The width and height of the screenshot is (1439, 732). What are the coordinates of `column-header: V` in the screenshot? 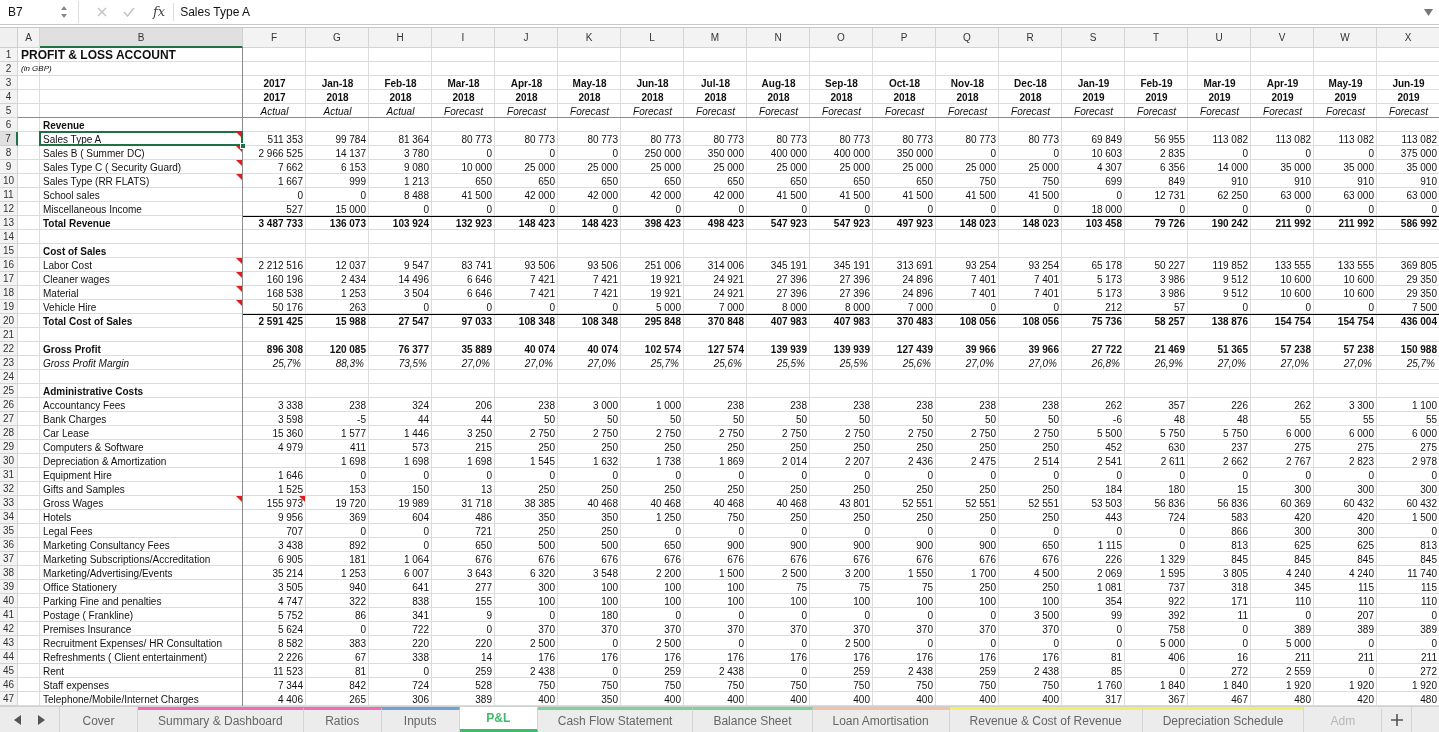 It's located at (1282, 38).